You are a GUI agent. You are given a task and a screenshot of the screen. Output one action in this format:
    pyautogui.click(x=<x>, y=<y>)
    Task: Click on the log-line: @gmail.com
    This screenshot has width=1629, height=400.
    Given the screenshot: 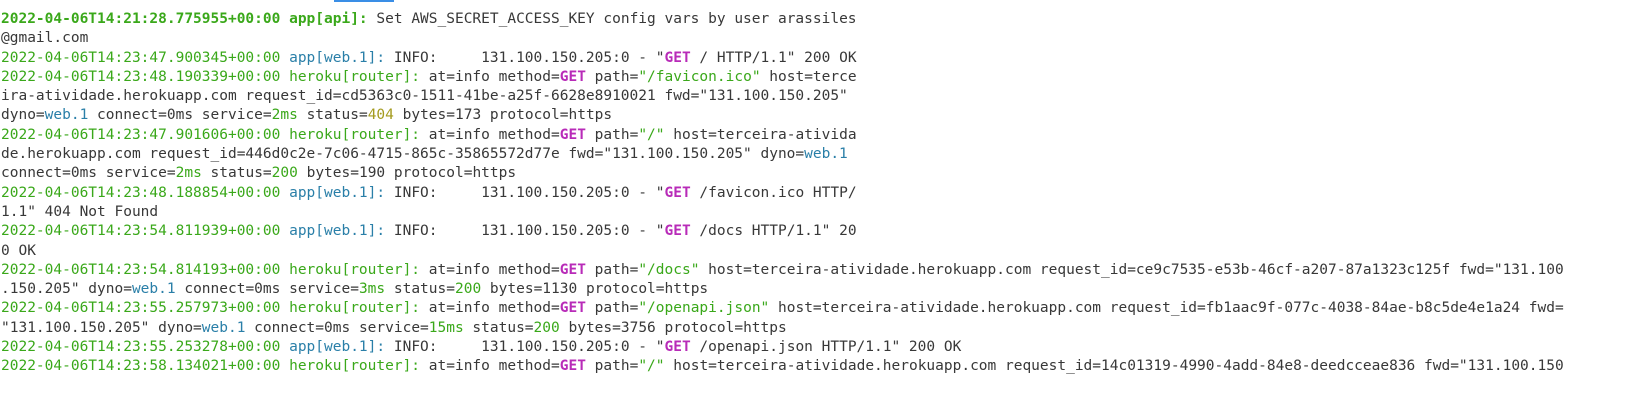 What is the action you would take?
    pyautogui.click(x=814, y=38)
    